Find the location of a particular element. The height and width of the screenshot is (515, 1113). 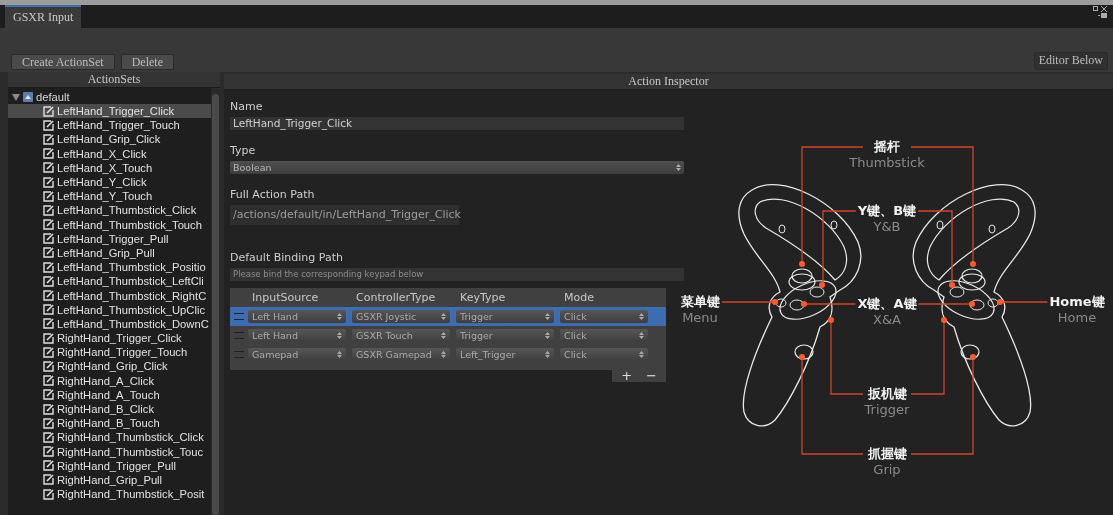

hint-field: Please bind the corresponding keypad below is located at coordinates (457, 274).